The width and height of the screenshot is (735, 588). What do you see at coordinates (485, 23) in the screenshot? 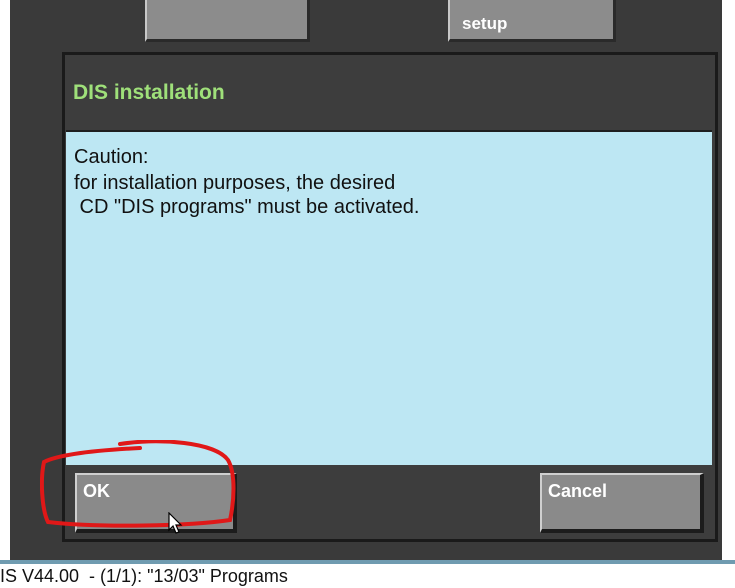
I see `setup-button-label: setup` at bounding box center [485, 23].